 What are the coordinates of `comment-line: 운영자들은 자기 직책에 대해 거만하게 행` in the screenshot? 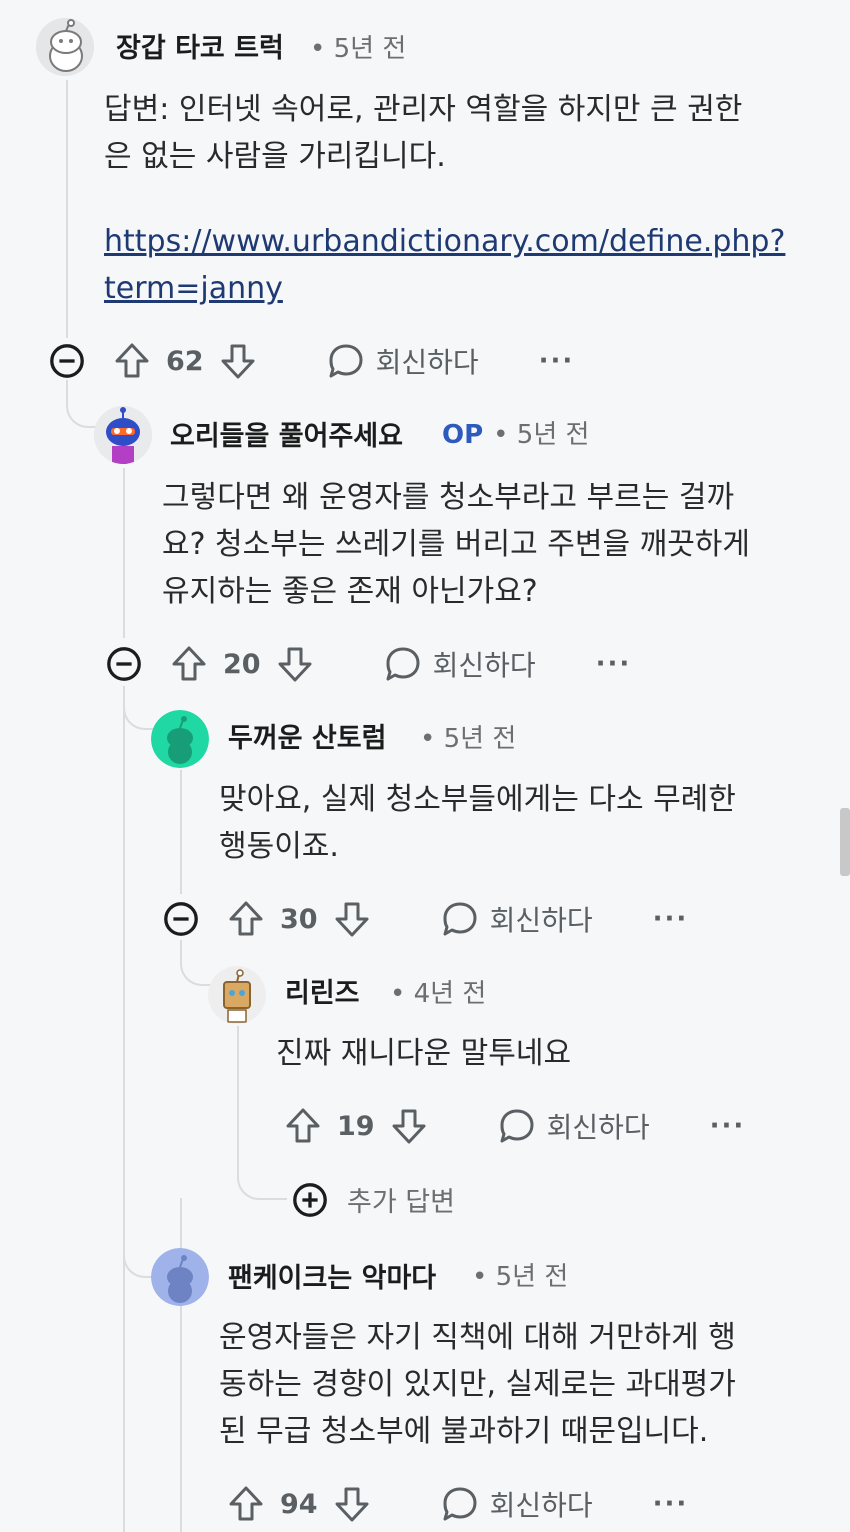 It's located at (477, 1337).